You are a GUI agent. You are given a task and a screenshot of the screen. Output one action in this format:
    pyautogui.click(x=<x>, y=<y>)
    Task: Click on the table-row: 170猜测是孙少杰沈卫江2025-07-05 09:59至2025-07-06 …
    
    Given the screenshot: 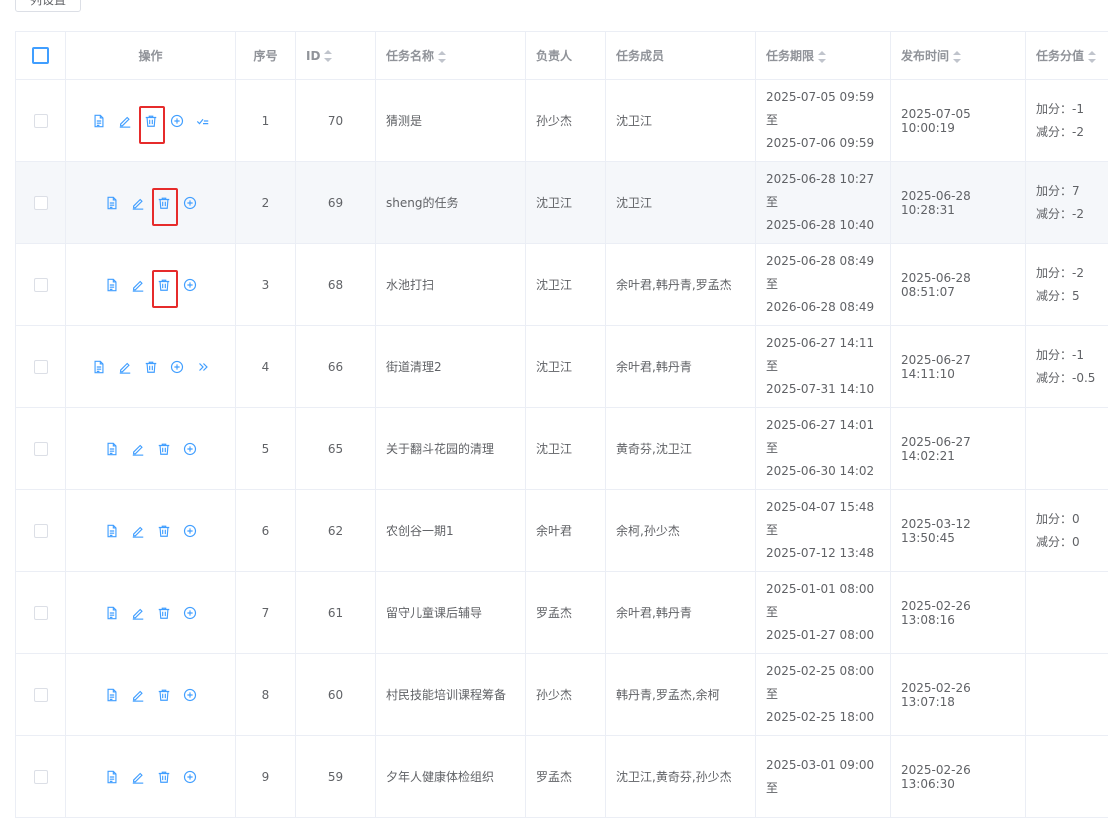 What is the action you would take?
    pyautogui.click(x=562, y=121)
    